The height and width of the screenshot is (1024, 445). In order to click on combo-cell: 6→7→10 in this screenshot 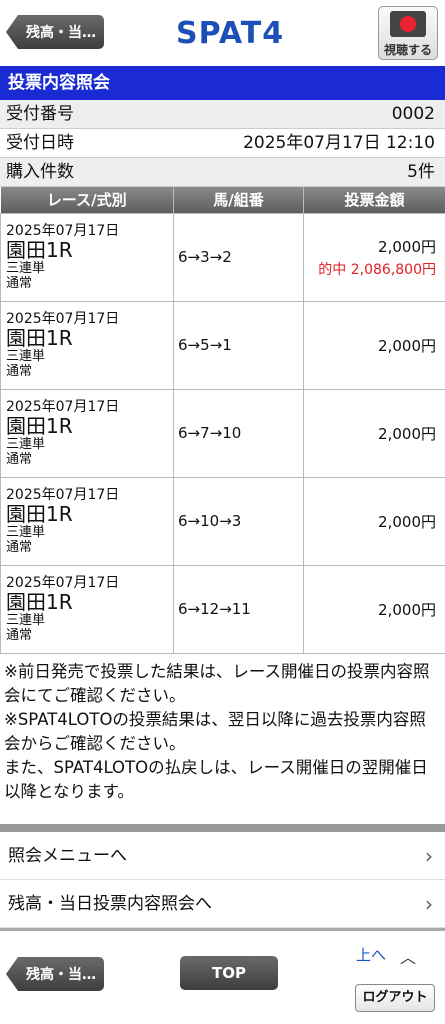, I will do `click(238, 433)`.